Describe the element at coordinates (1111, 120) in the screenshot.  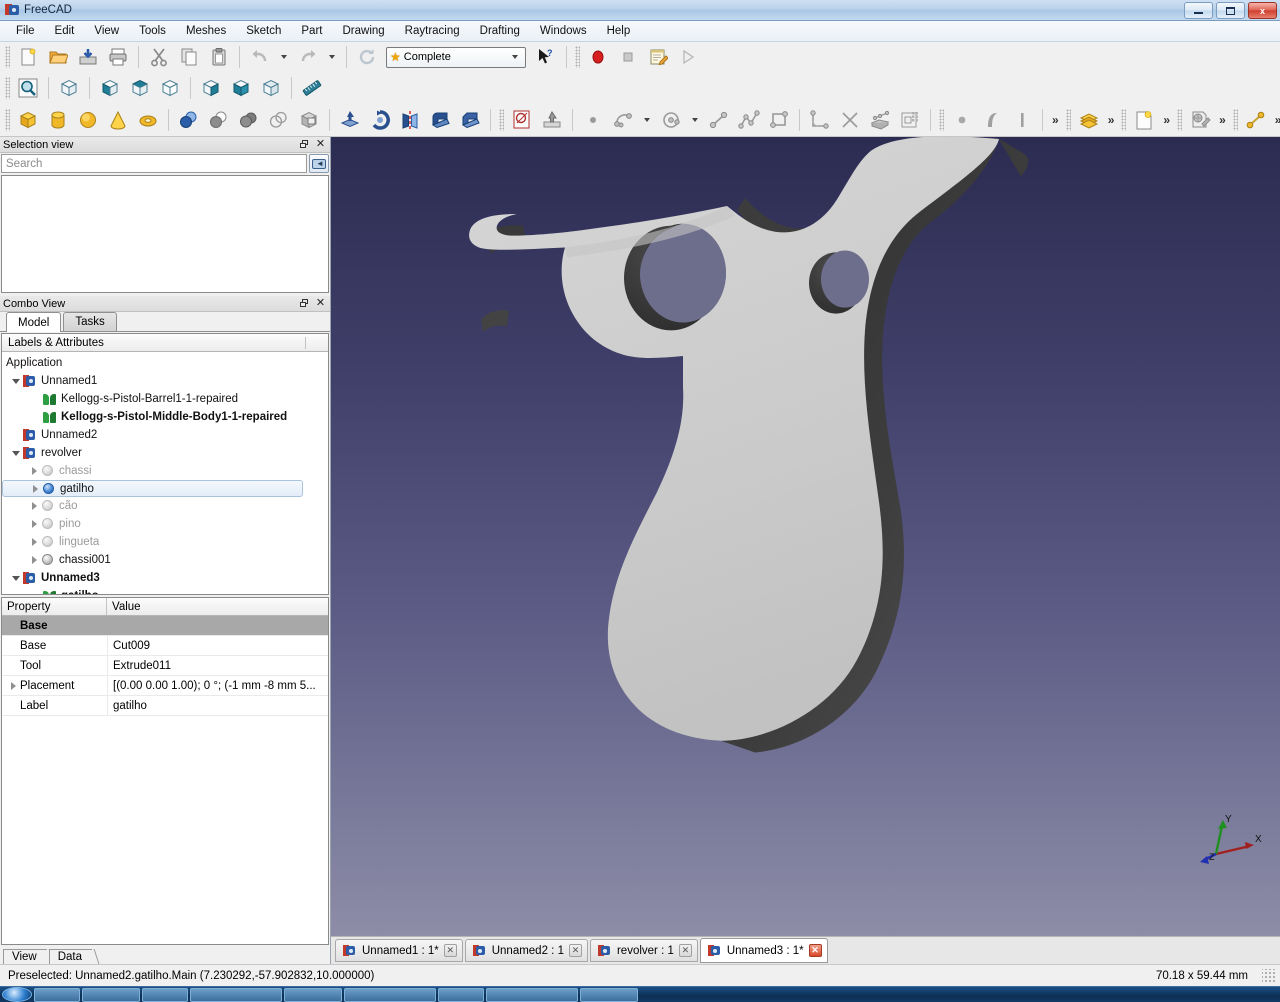
I see `toolbar-overflow-2: »` at that location.